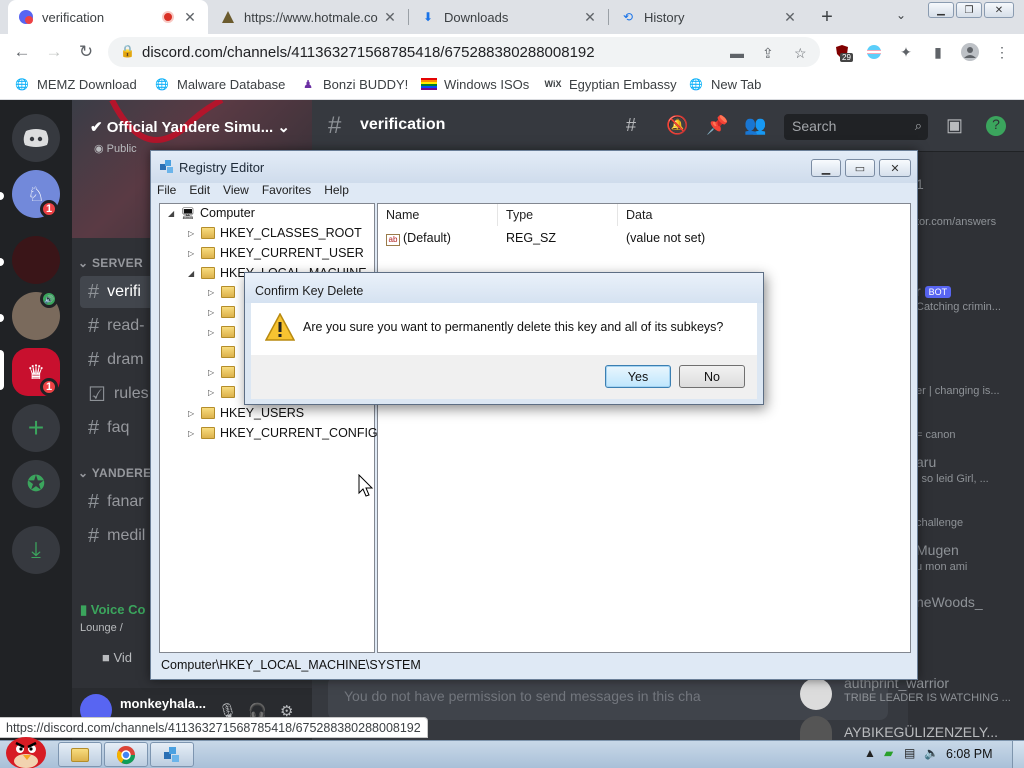 The image size is (1024, 768). I want to click on lock-icon: 🔒, so click(127, 51).